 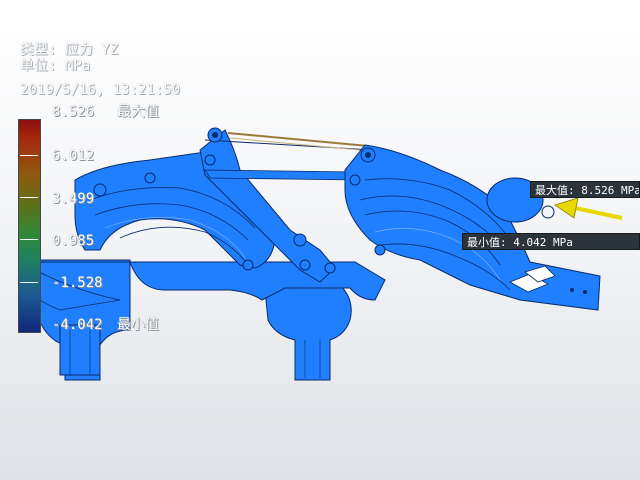 What do you see at coordinates (585, 189) in the screenshot?
I see `max-value-probe: 最大值: 8.526 MPa` at bounding box center [585, 189].